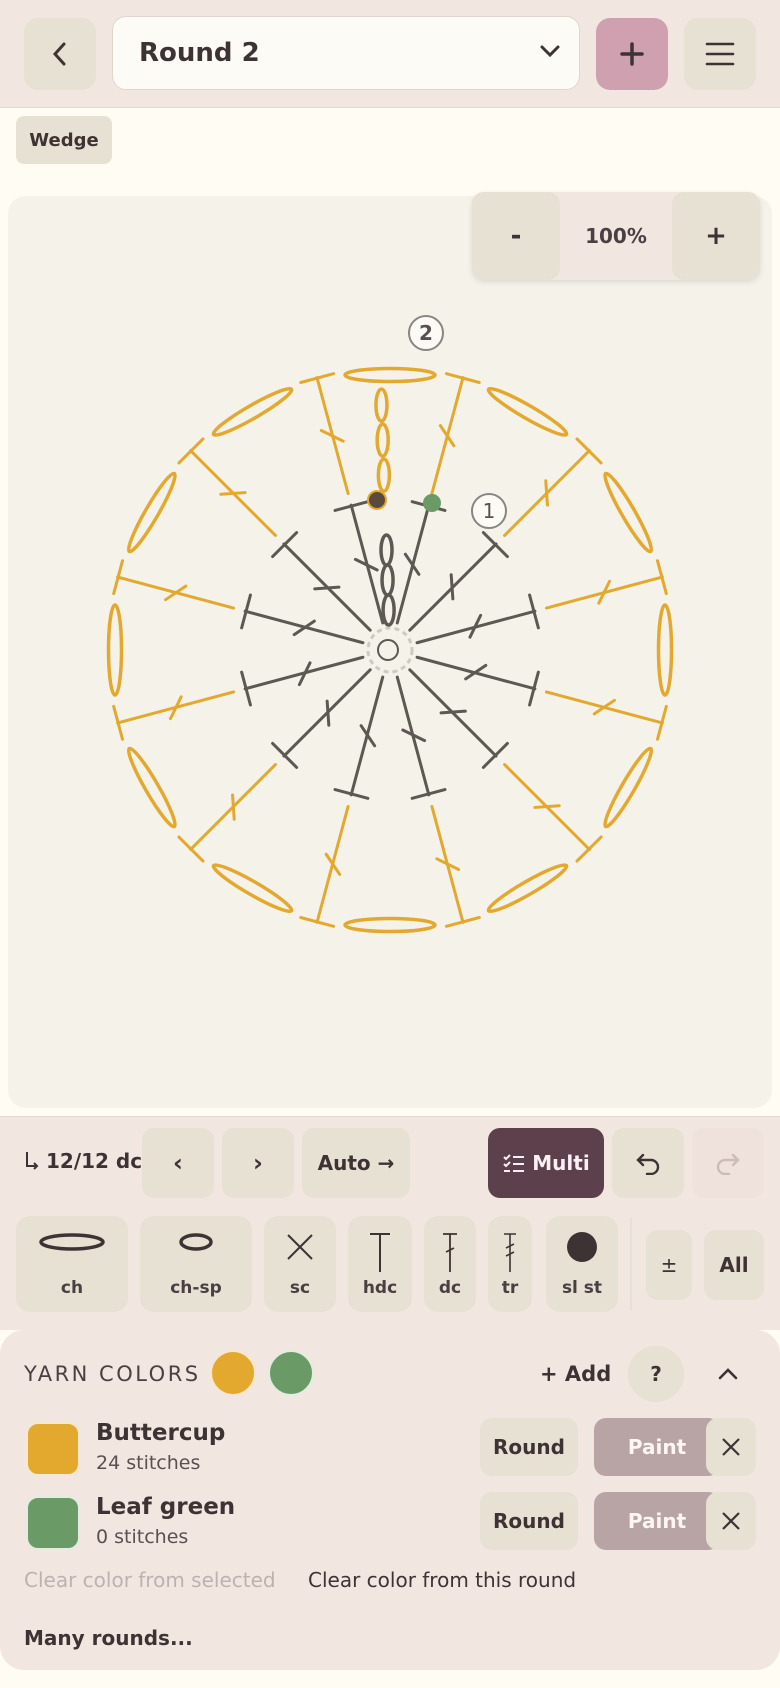  Describe the element at coordinates (432, 503) in the screenshot. I see `selected-stitch-marker` at that location.